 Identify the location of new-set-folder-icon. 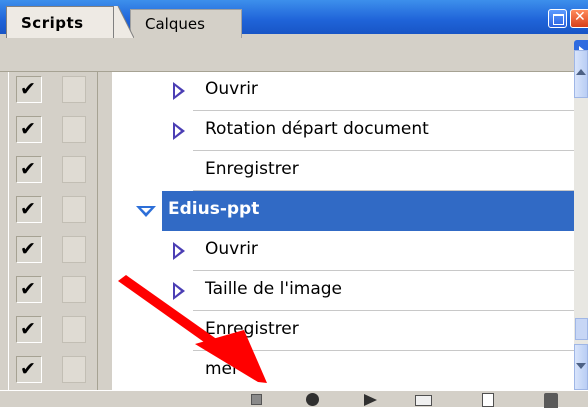
(423, 400).